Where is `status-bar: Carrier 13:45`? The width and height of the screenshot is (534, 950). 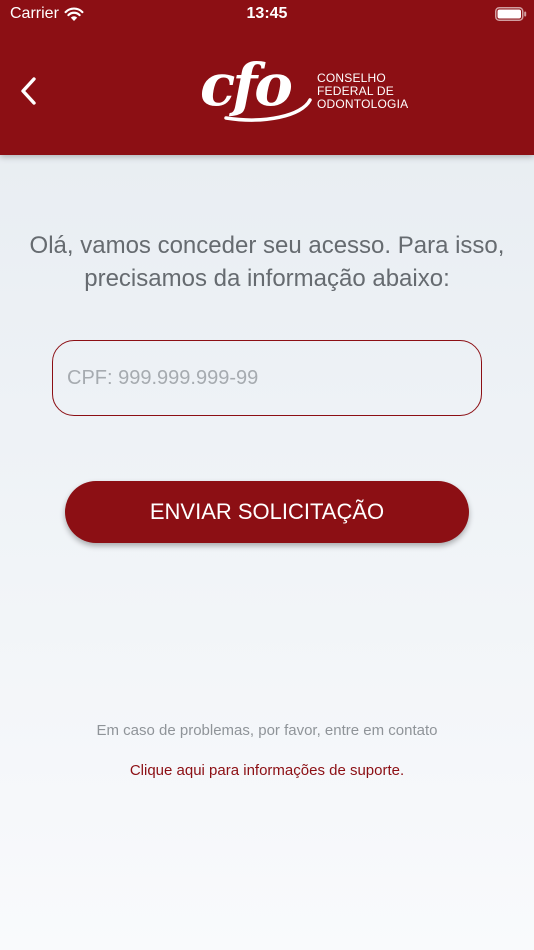
status-bar: Carrier 13:45 is located at coordinates (267, 15).